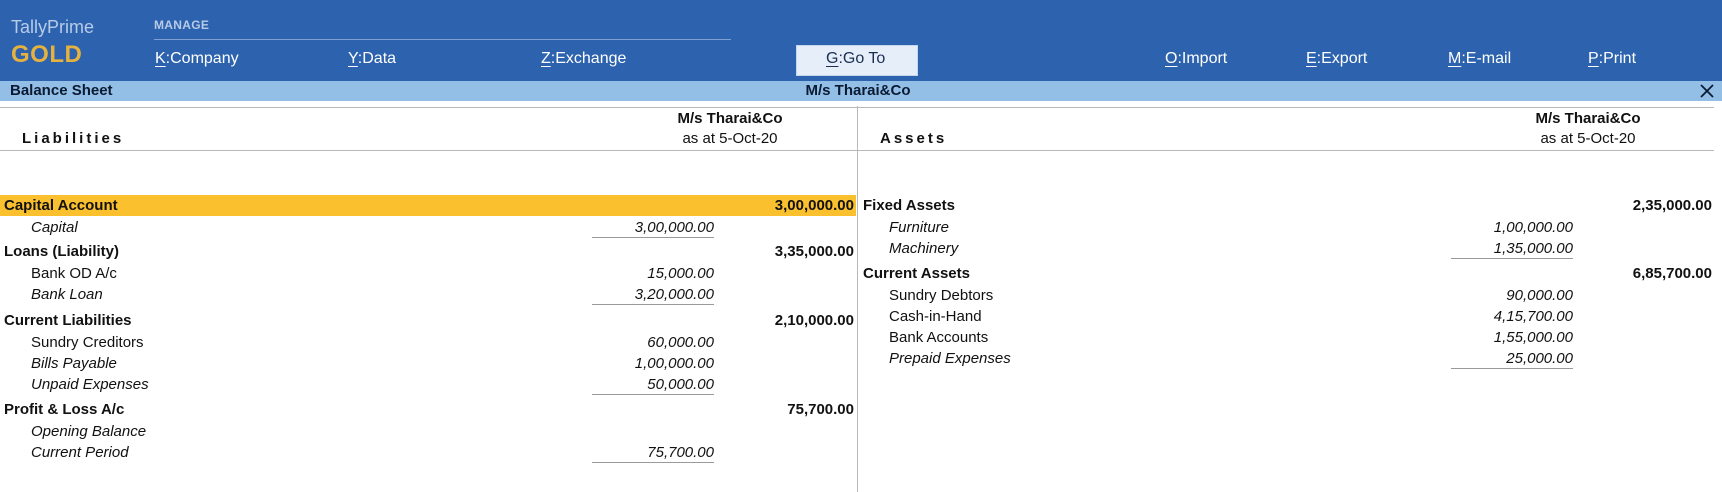 The image size is (1722, 492). I want to click on manage-divider, so click(442, 39).